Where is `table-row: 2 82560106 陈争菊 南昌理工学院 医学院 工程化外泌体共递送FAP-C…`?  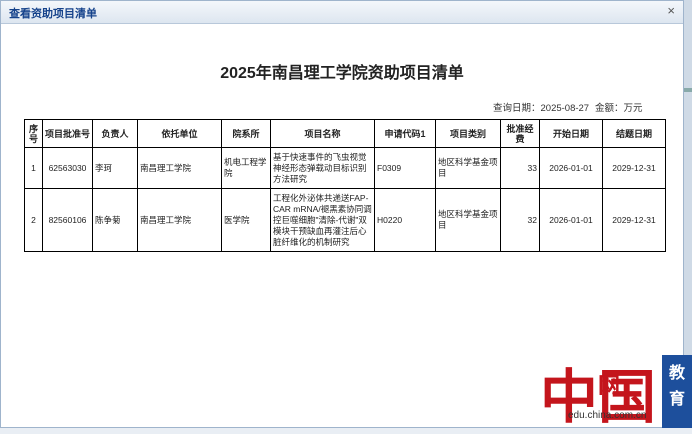
table-row: 2 82560106 陈争菊 南昌理工学院 医学院 工程化外泌体共递送FAP-C… is located at coordinates (345, 220).